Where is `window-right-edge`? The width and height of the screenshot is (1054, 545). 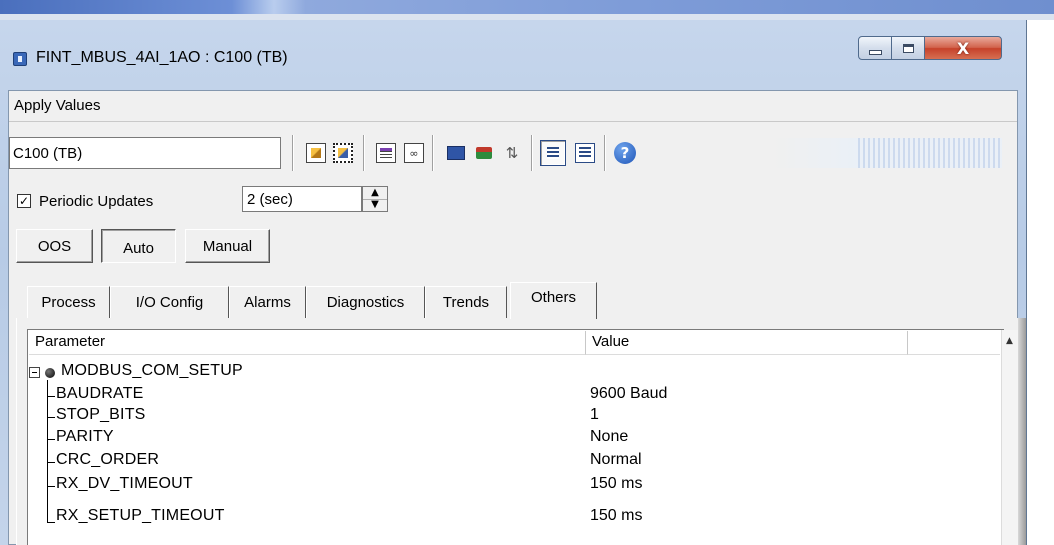
window-right-edge is located at coordinates (1022, 431).